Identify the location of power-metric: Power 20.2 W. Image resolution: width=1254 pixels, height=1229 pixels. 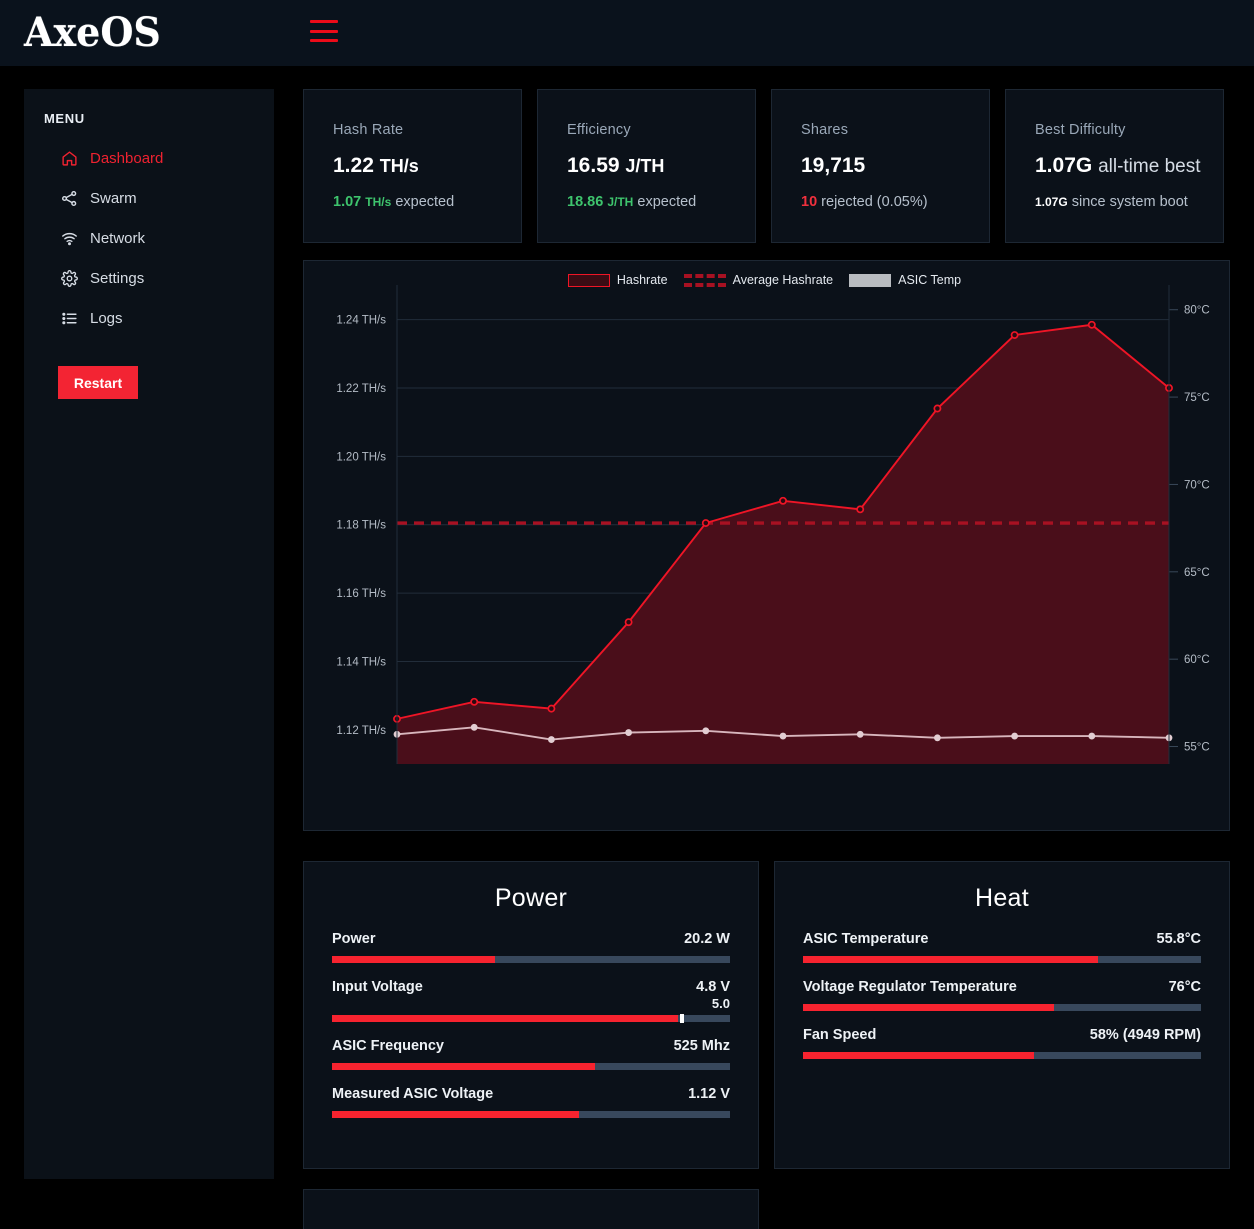
(531, 947).